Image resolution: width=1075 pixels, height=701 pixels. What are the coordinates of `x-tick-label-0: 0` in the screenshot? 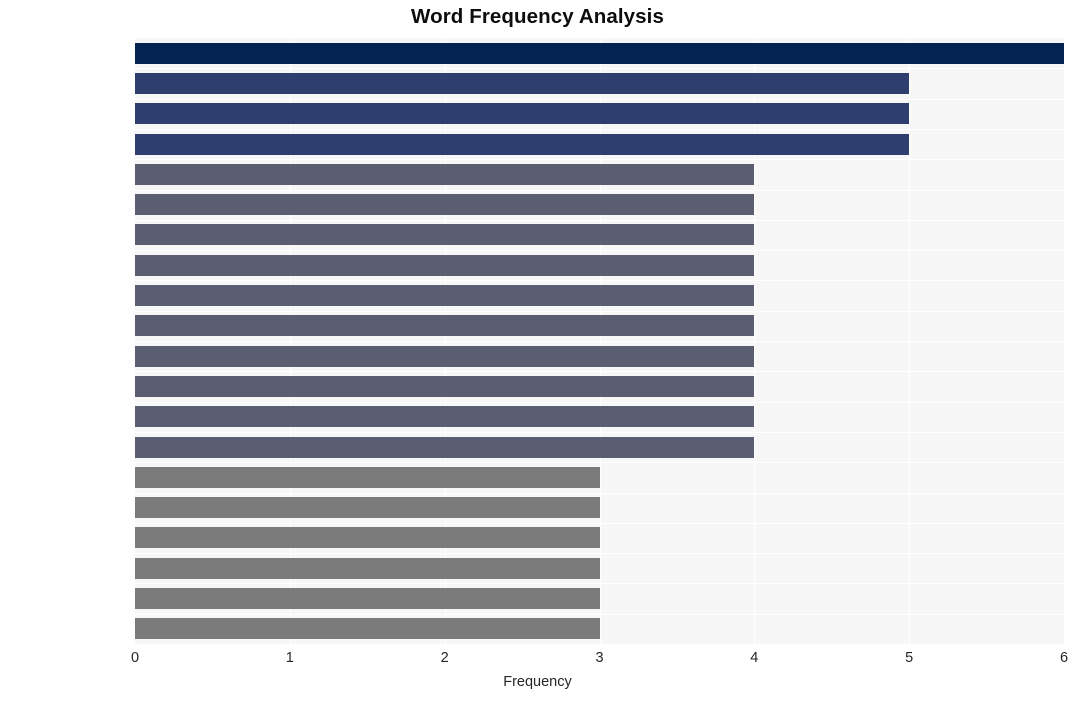 It's located at (135, 658).